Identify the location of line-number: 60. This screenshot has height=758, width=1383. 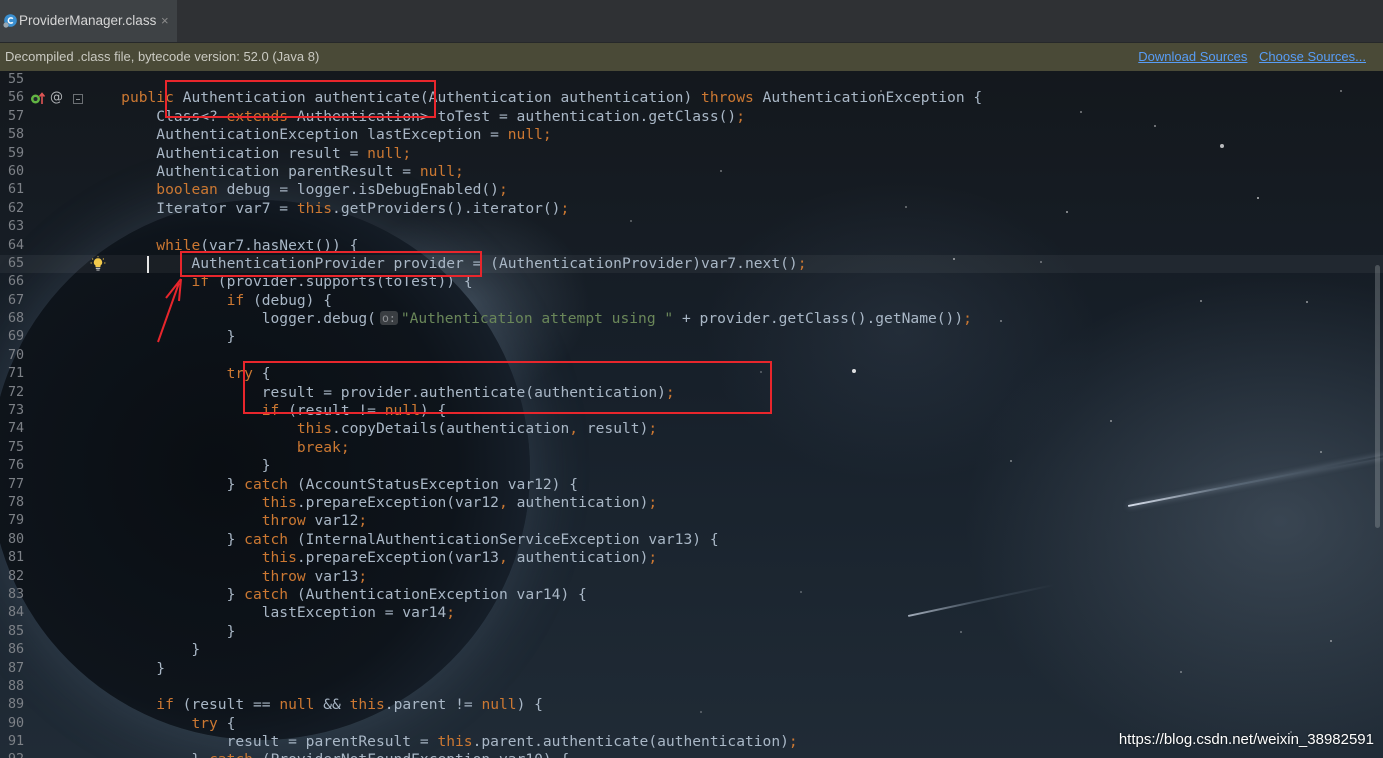
(16, 172).